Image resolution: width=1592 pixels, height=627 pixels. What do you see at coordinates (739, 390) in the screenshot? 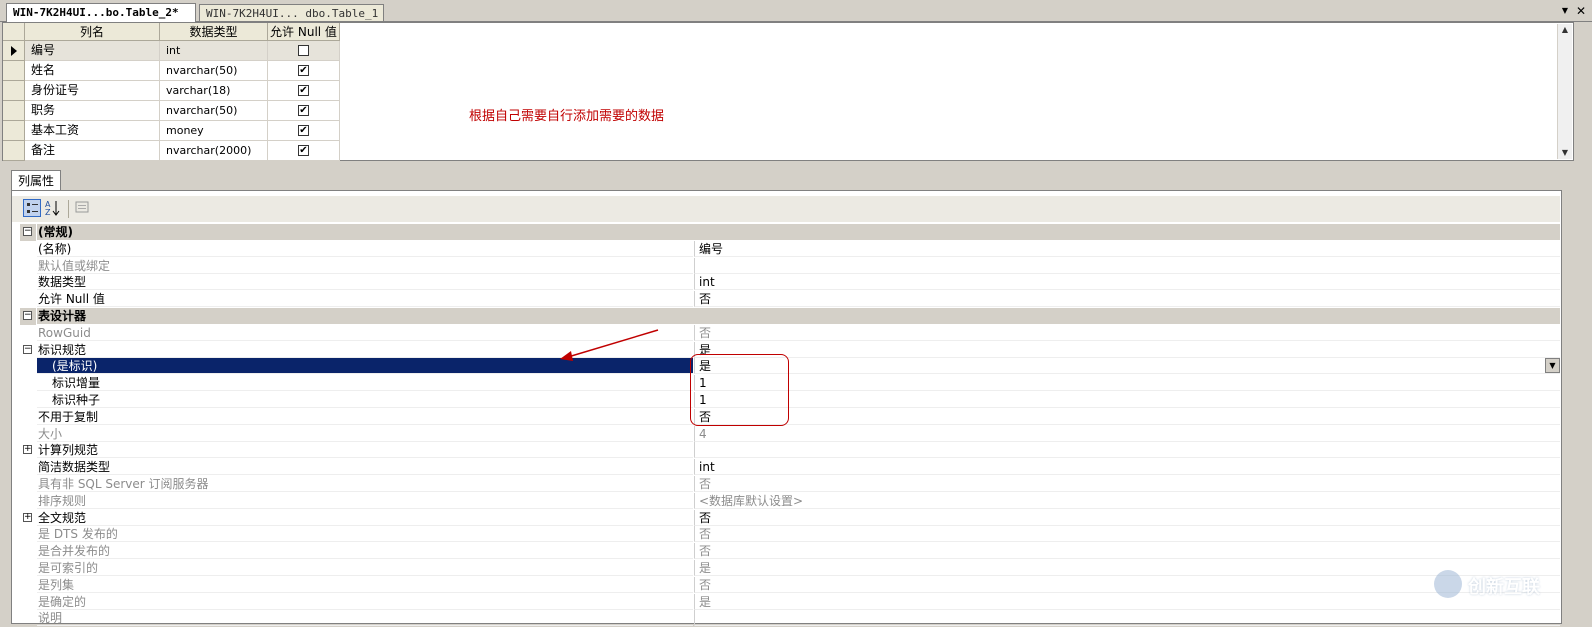
I see `highlight-box` at bounding box center [739, 390].